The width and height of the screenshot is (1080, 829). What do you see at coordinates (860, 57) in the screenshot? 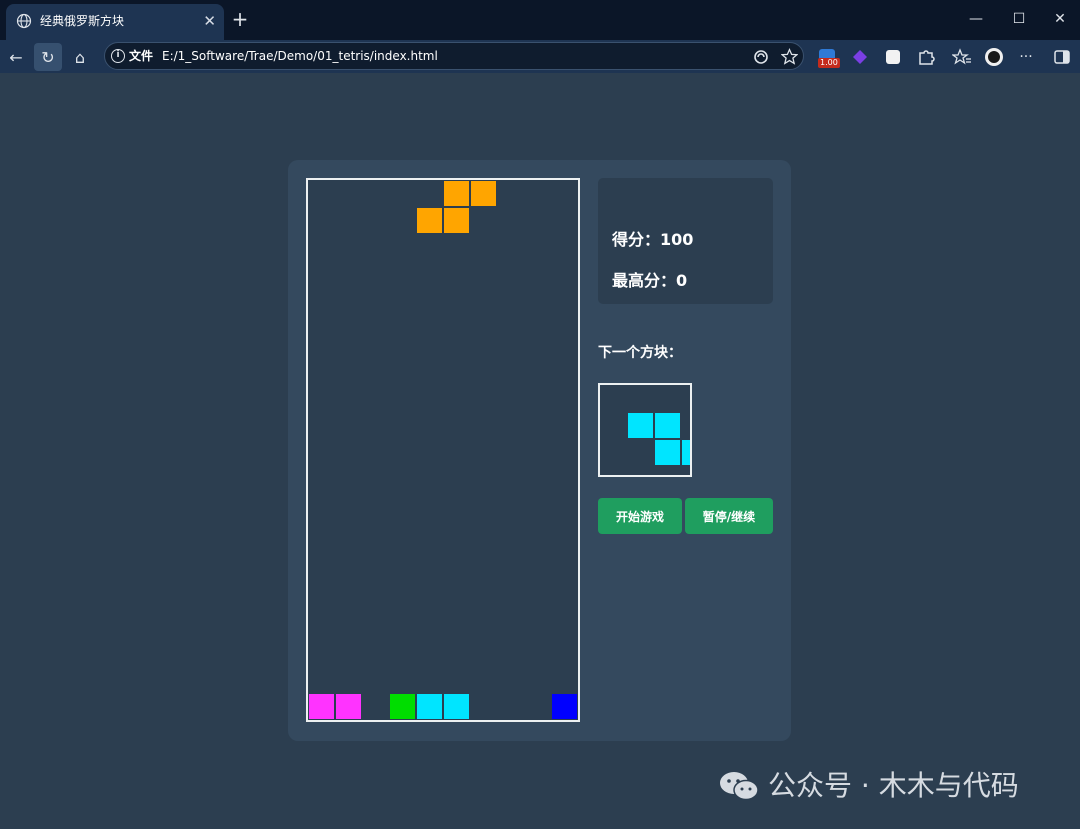
I see `extension-diamond-icon` at bounding box center [860, 57].